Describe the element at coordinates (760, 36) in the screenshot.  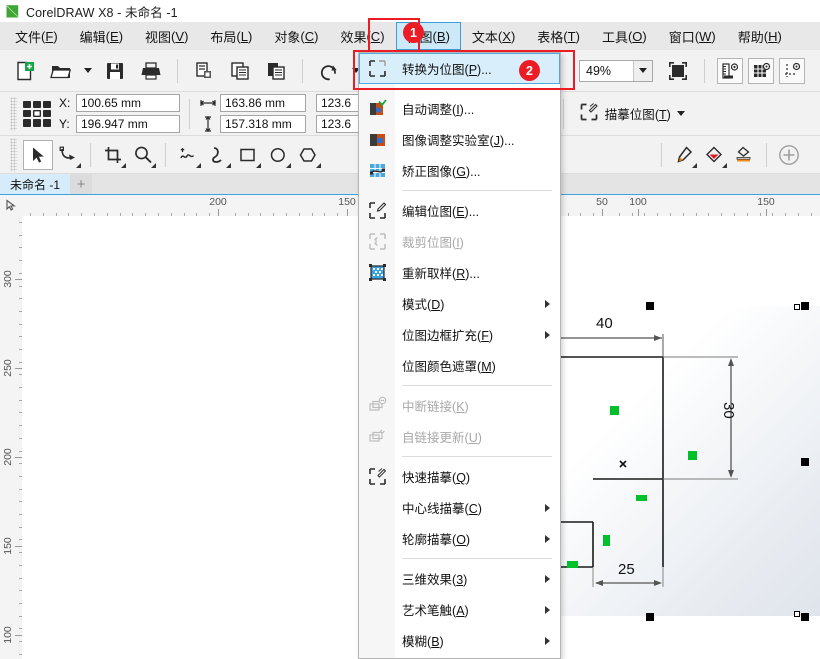
I see `menu-help: 帮助(H)` at that location.